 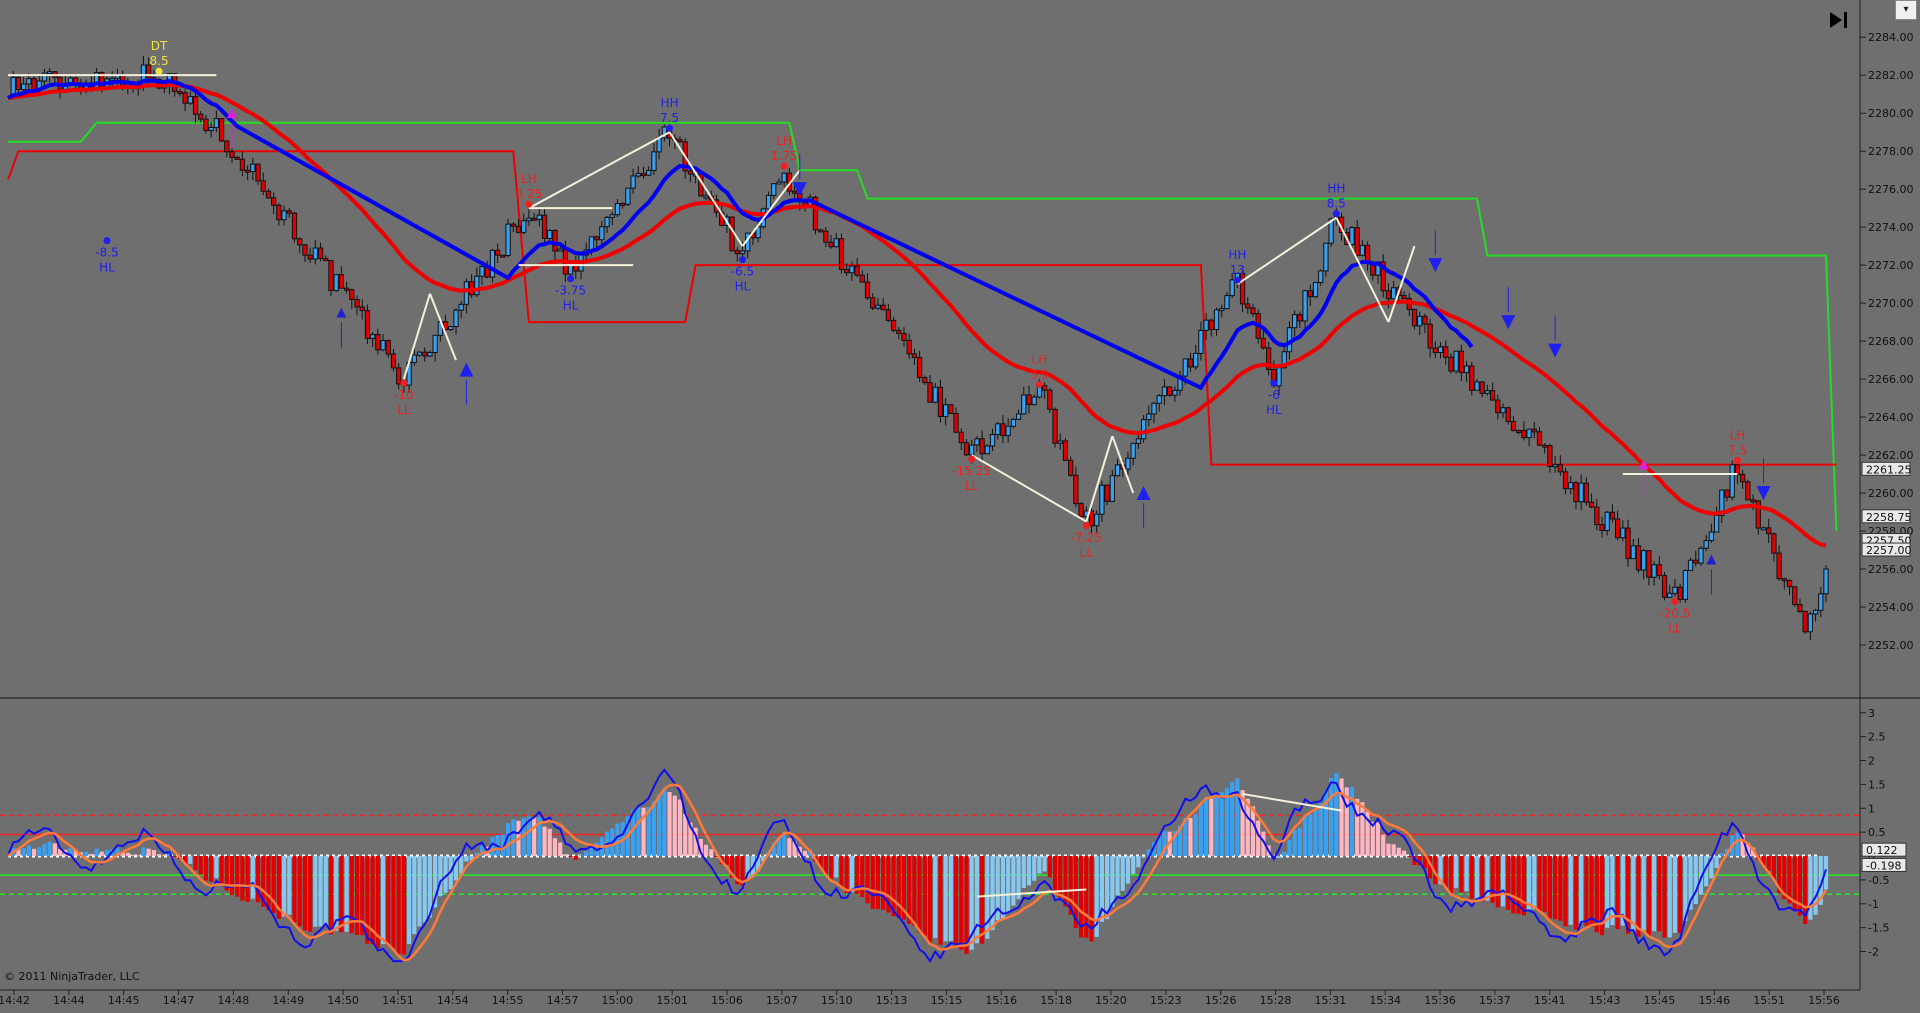 I want to click on price-tick-label: 2272.00, so click(x=1891, y=265).